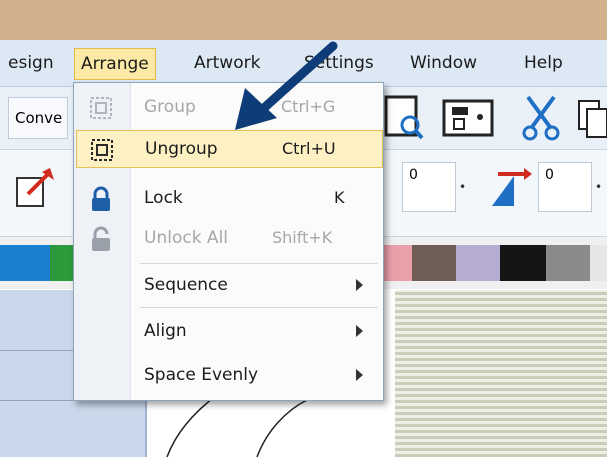 This screenshot has height=461, width=607. What do you see at coordinates (31, 63) in the screenshot?
I see `menu-design: esign` at bounding box center [31, 63].